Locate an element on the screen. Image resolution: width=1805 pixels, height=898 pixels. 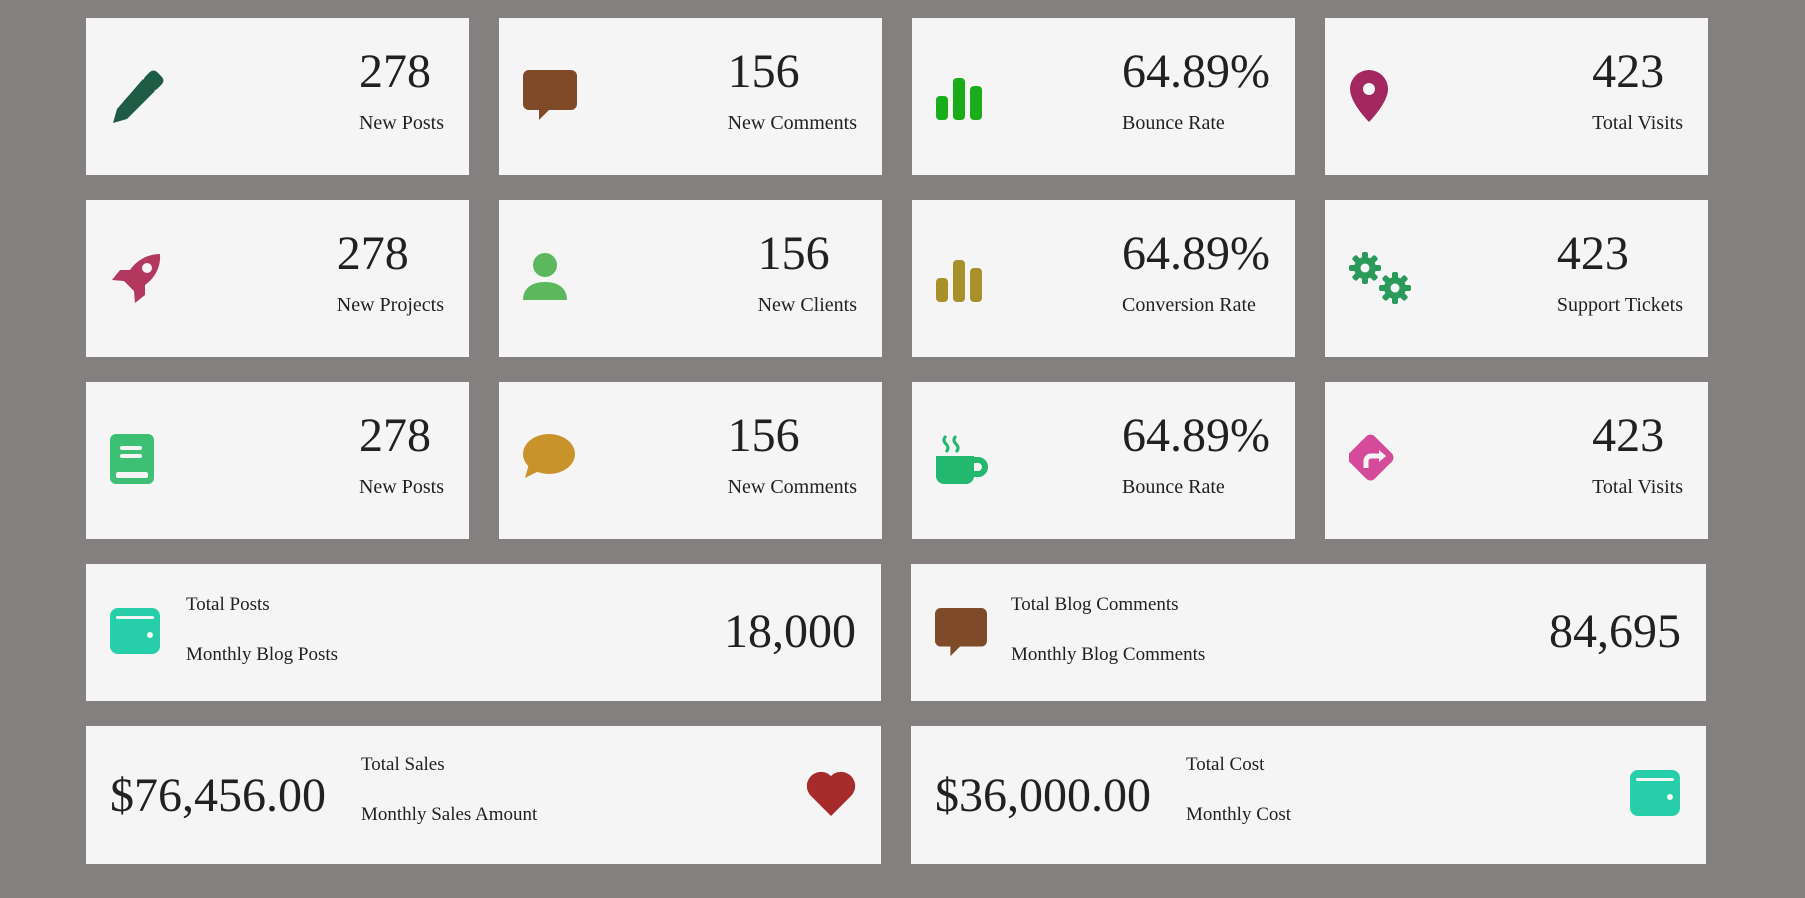
heart-icon is located at coordinates (831, 794).